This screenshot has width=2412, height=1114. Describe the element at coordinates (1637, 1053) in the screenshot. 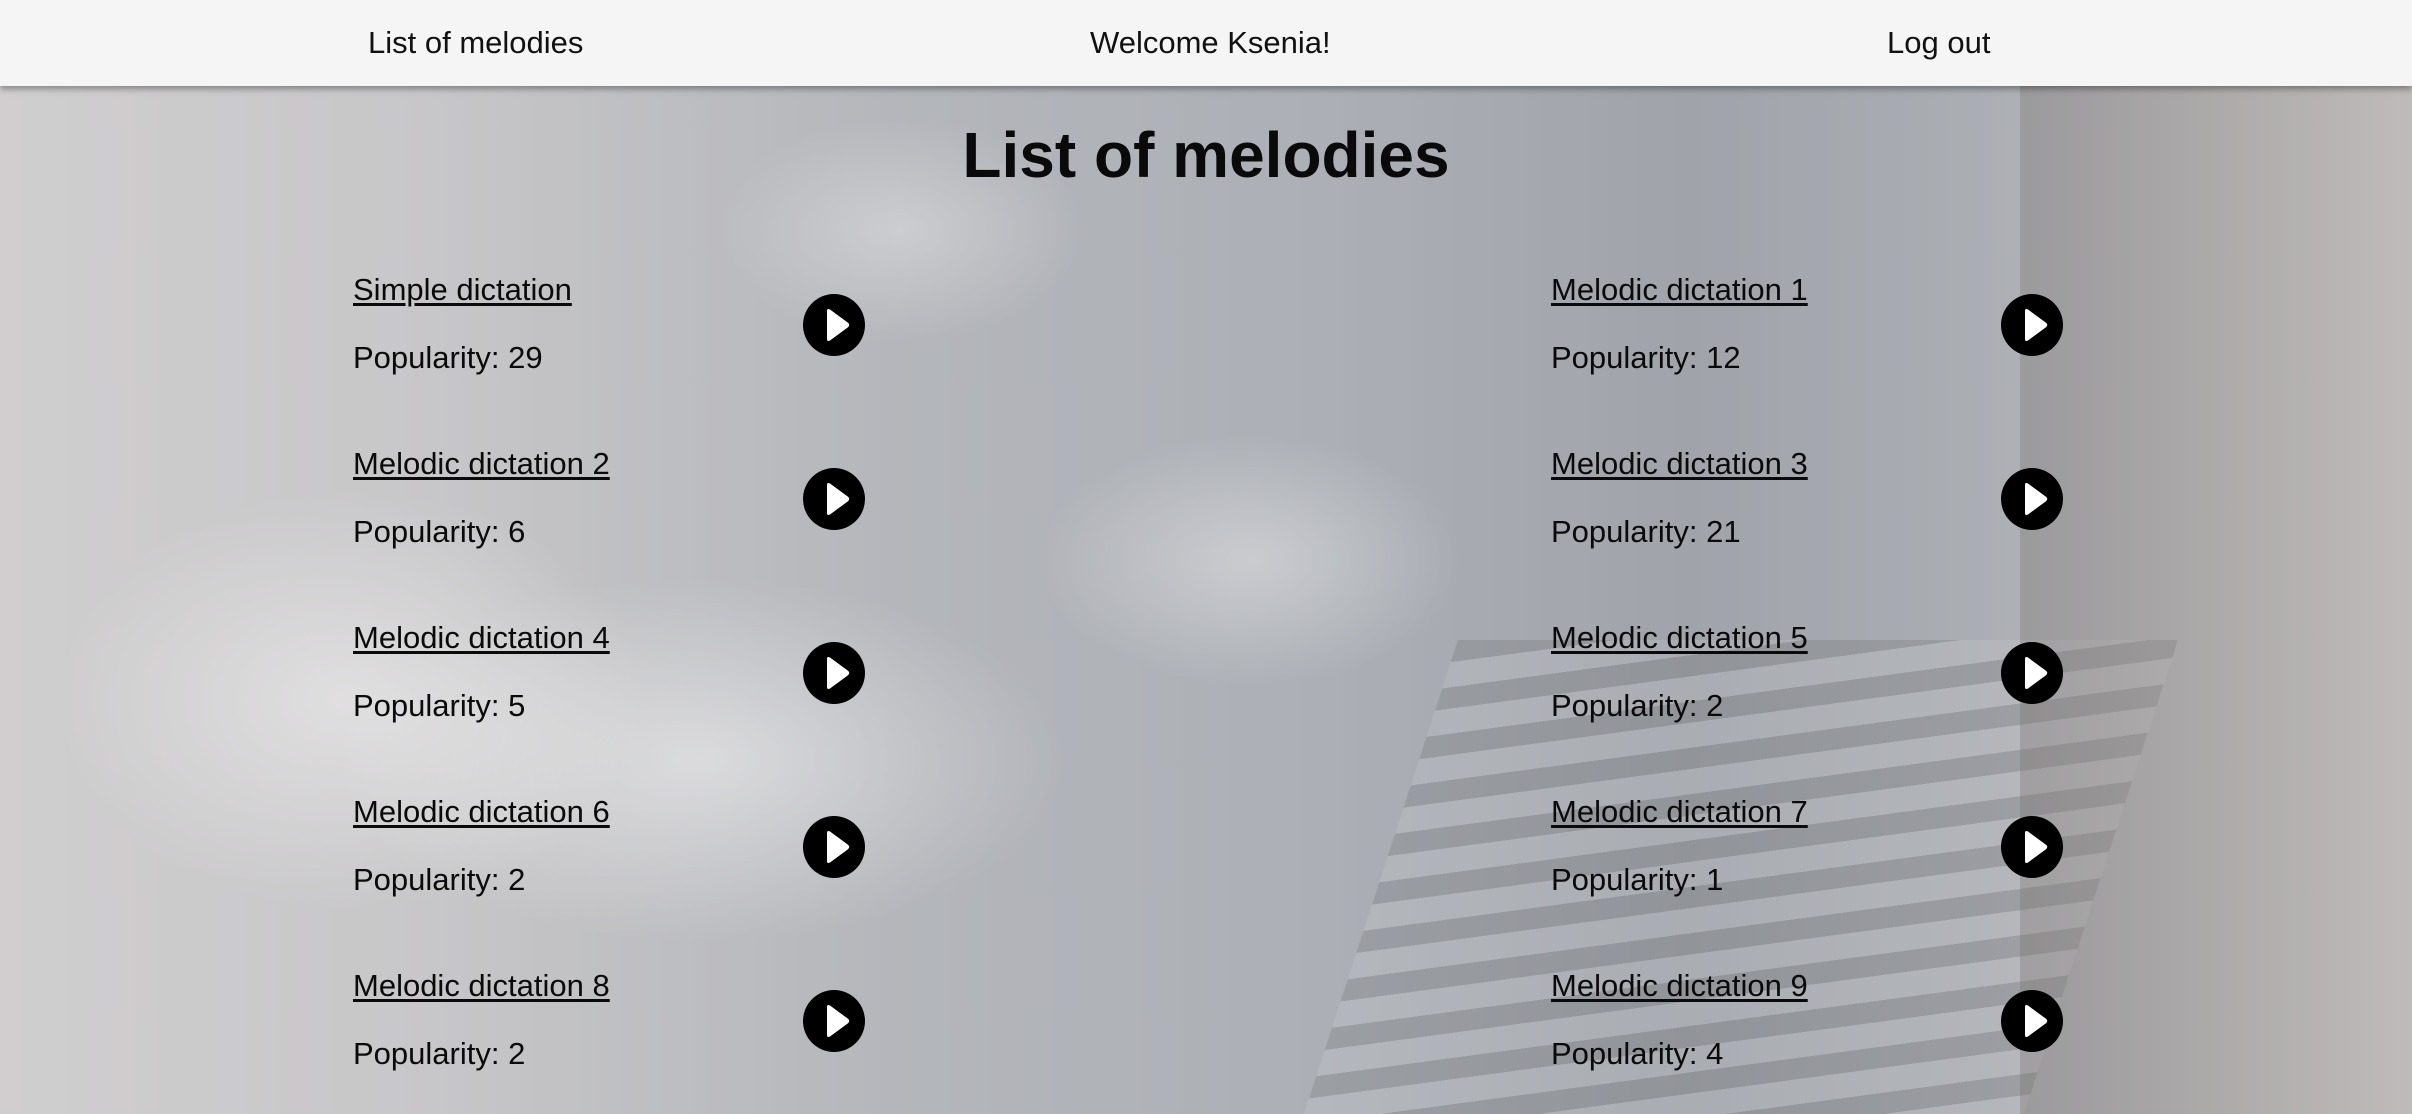

I see `melody-popularity: Popularity: 4` at that location.